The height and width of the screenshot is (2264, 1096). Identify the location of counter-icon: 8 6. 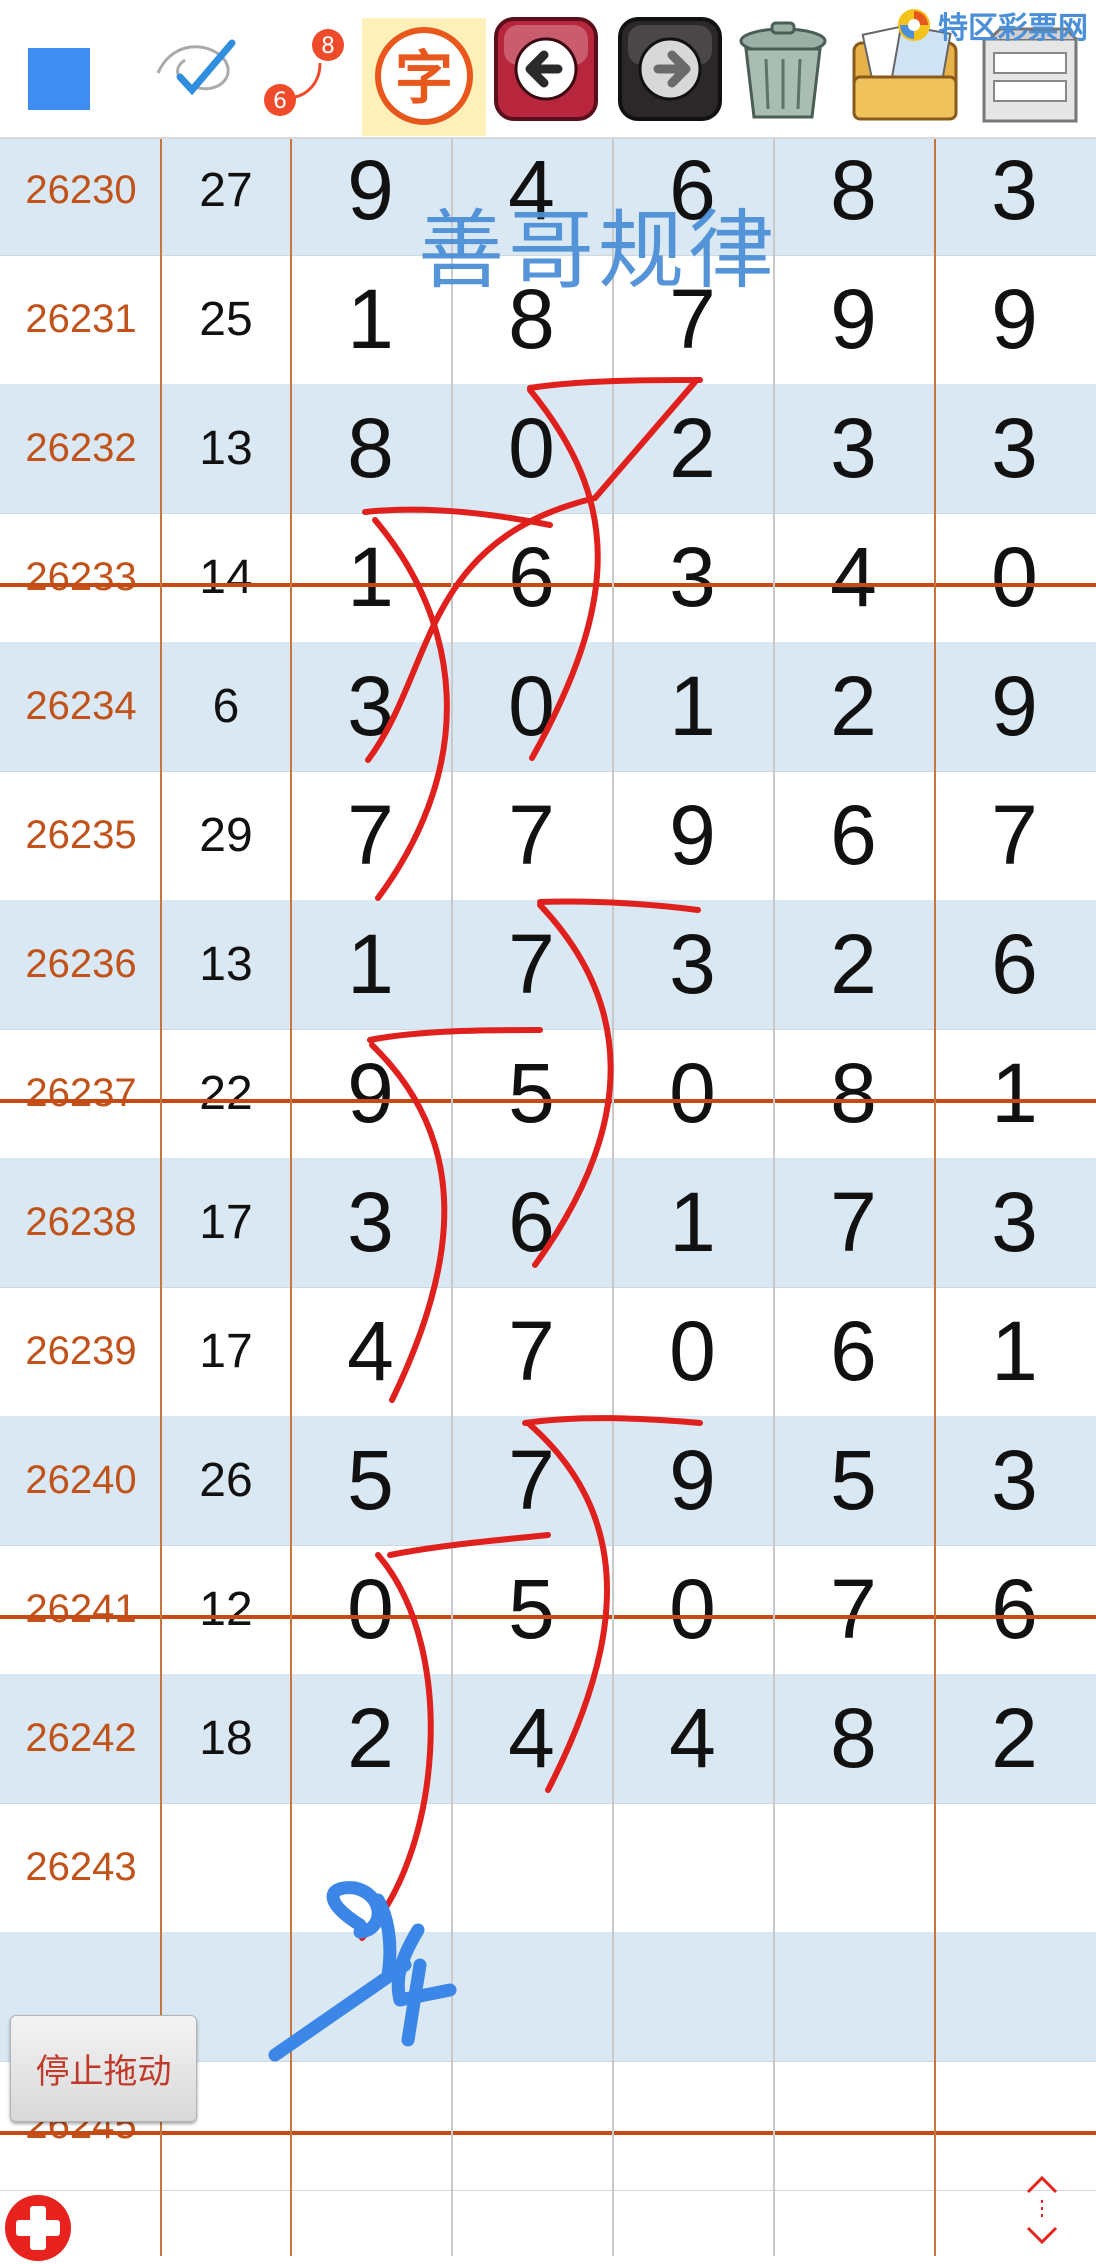
(300, 70).